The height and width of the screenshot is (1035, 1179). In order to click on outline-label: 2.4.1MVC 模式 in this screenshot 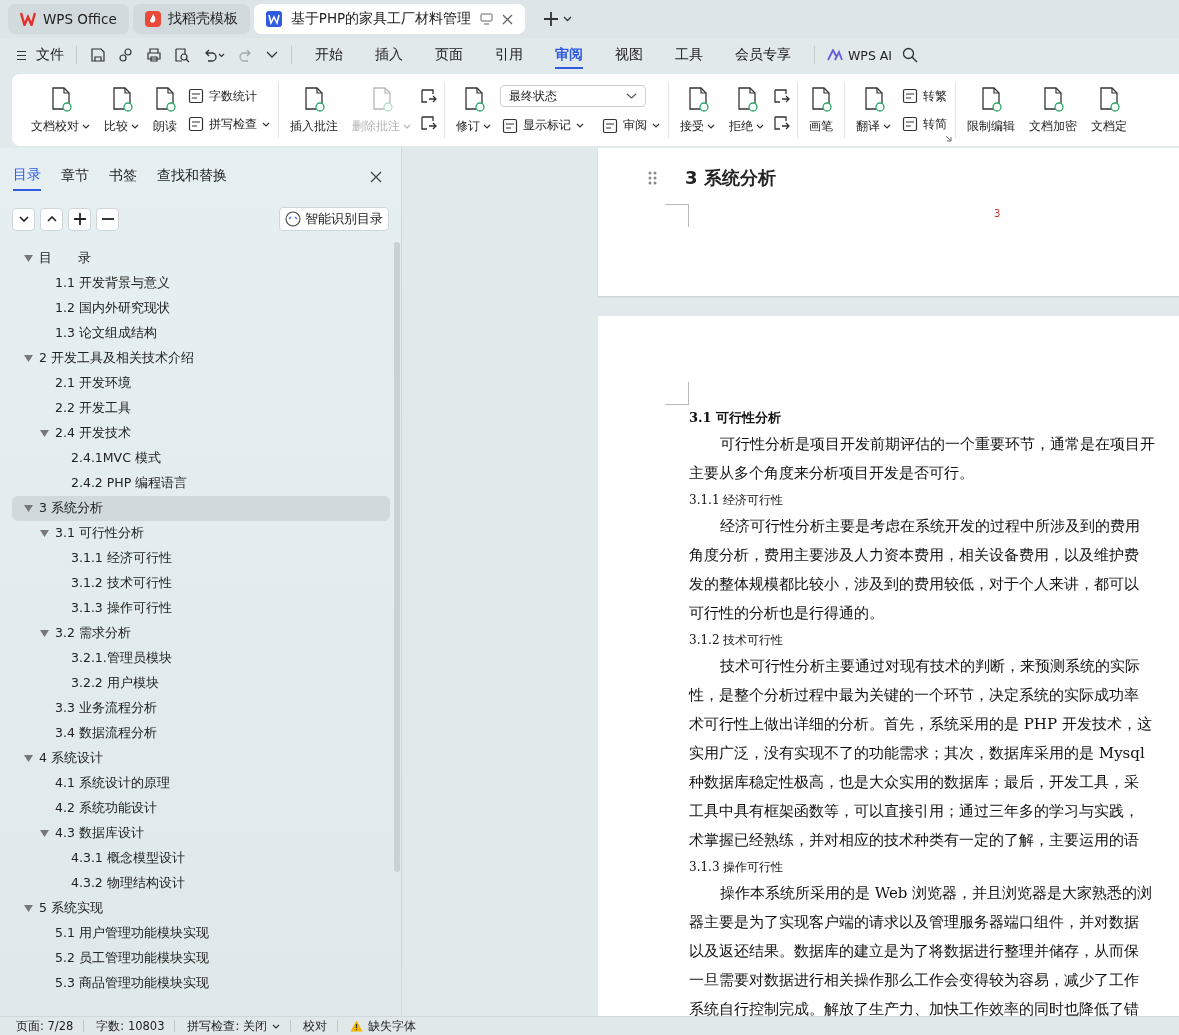, I will do `click(116, 458)`.